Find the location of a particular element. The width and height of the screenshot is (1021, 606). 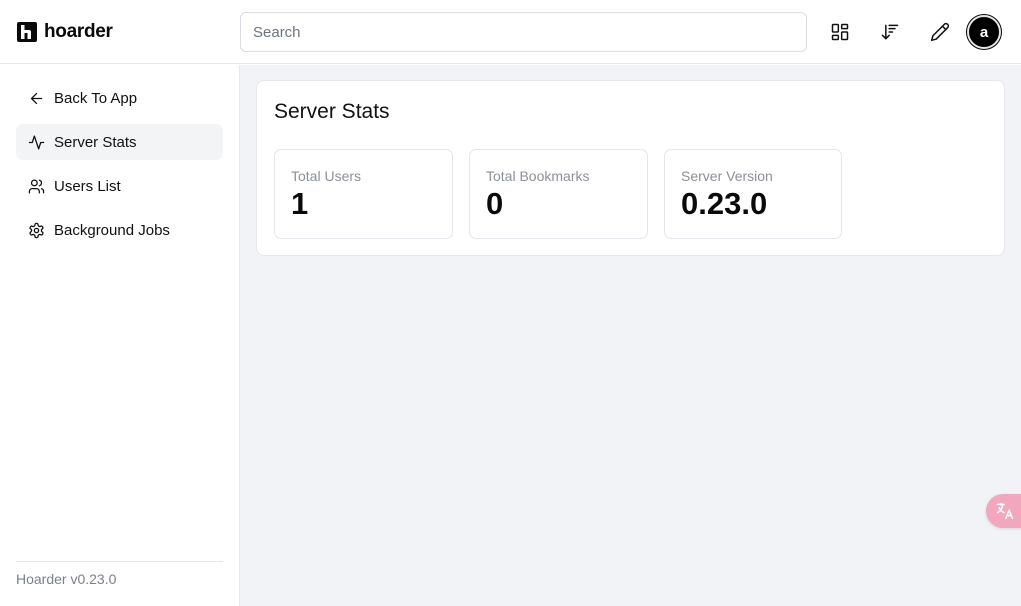

pencil-icon is located at coordinates (940, 32).